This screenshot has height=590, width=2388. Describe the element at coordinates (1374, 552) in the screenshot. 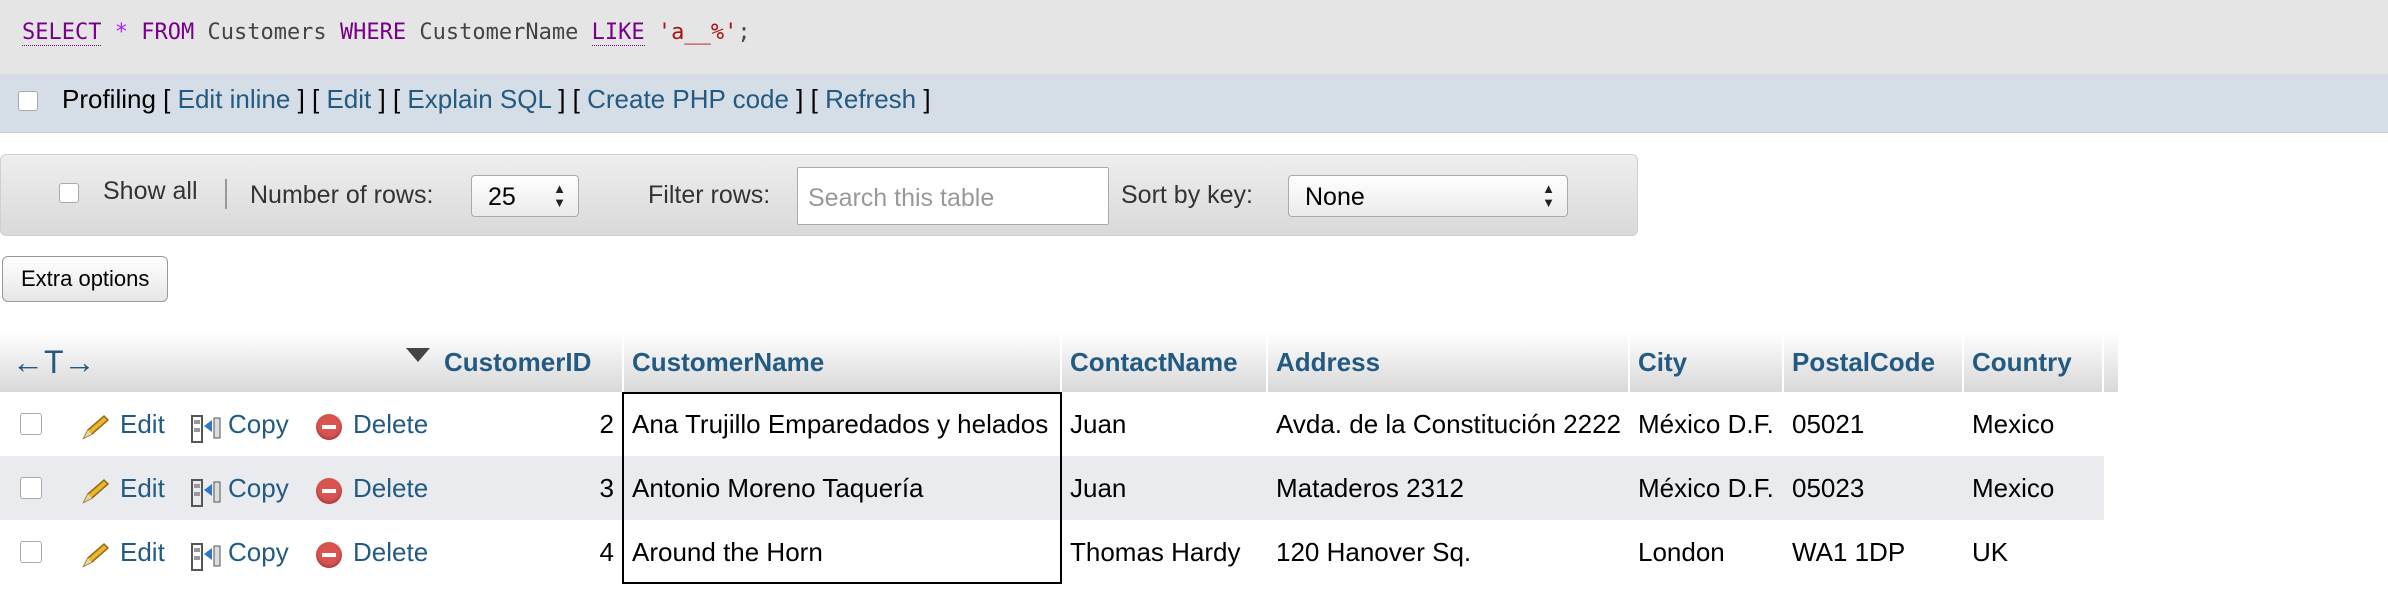

I see `cell-address: 120 Hanover Sq.` at that location.